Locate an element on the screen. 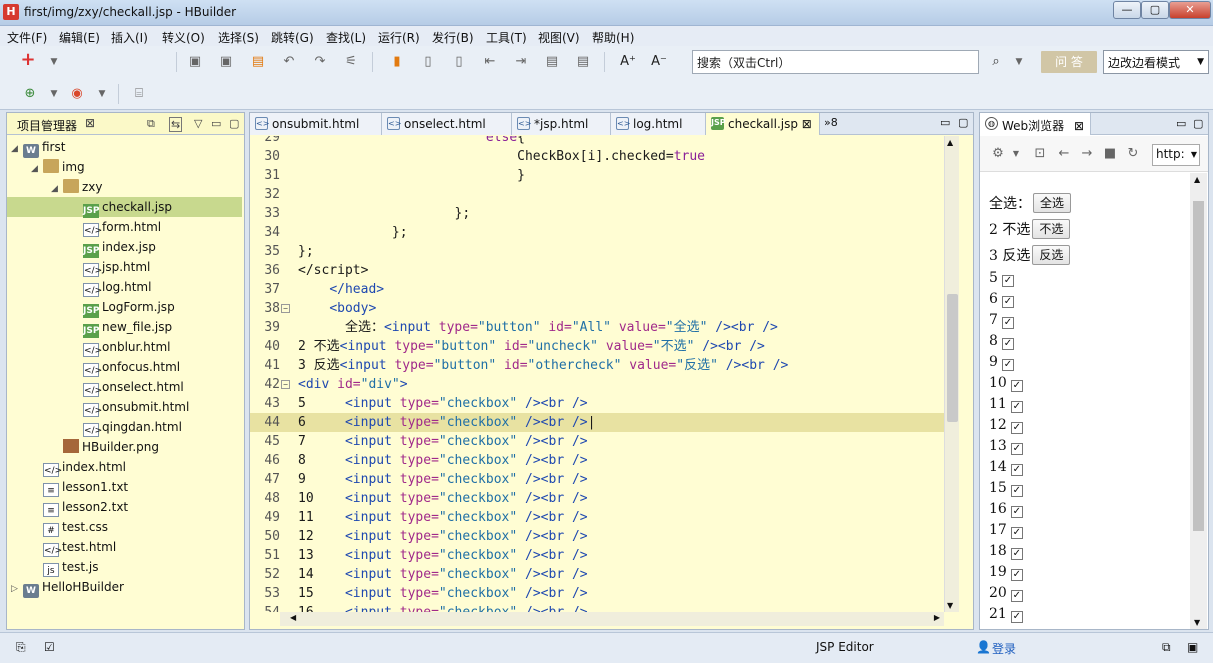 The image size is (1213, 663). tree-item: HBuilder.png is located at coordinates (124, 447).